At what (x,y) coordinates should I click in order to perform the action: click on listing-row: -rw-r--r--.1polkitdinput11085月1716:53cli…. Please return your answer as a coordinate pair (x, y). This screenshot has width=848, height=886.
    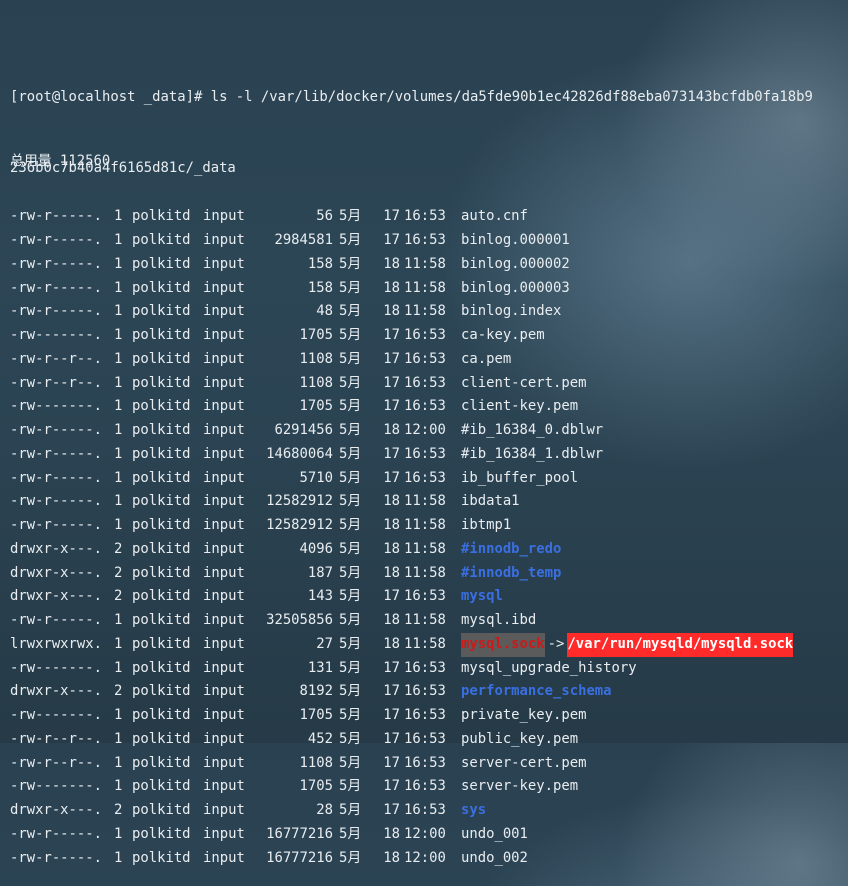
    Looking at the image, I should click on (429, 384).